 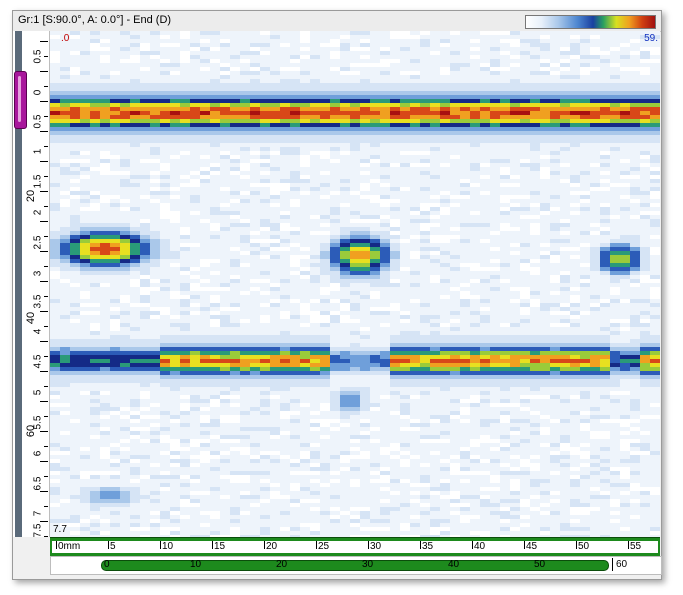 What do you see at coordinates (590, 22) in the screenshot?
I see `color-palette` at bounding box center [590, 22].